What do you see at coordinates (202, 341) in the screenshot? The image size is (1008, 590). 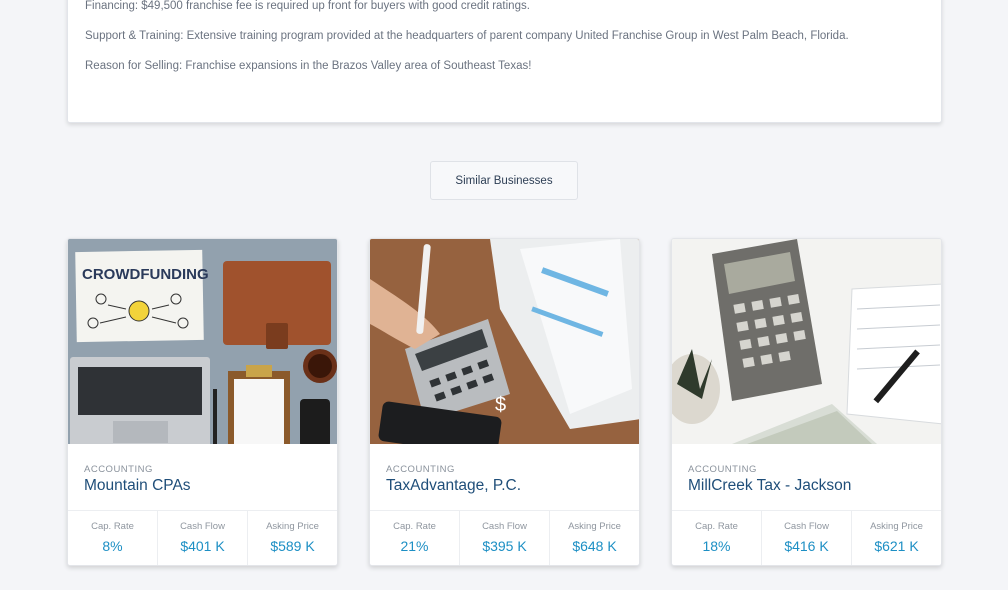 I see `business-image: CROWDFUNDING` at bounding box center [202, 341].